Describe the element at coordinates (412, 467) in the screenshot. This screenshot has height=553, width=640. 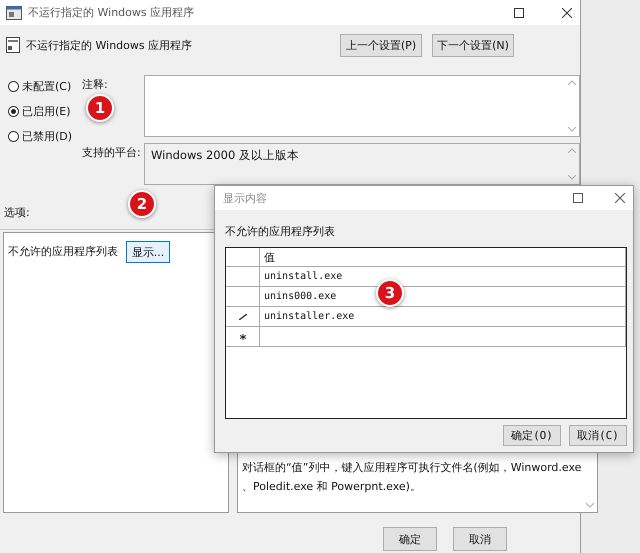
I see `help-text: 对话框的“值”列中，键入应用程序可执行文件名(例如，Winword.exe` at that location.